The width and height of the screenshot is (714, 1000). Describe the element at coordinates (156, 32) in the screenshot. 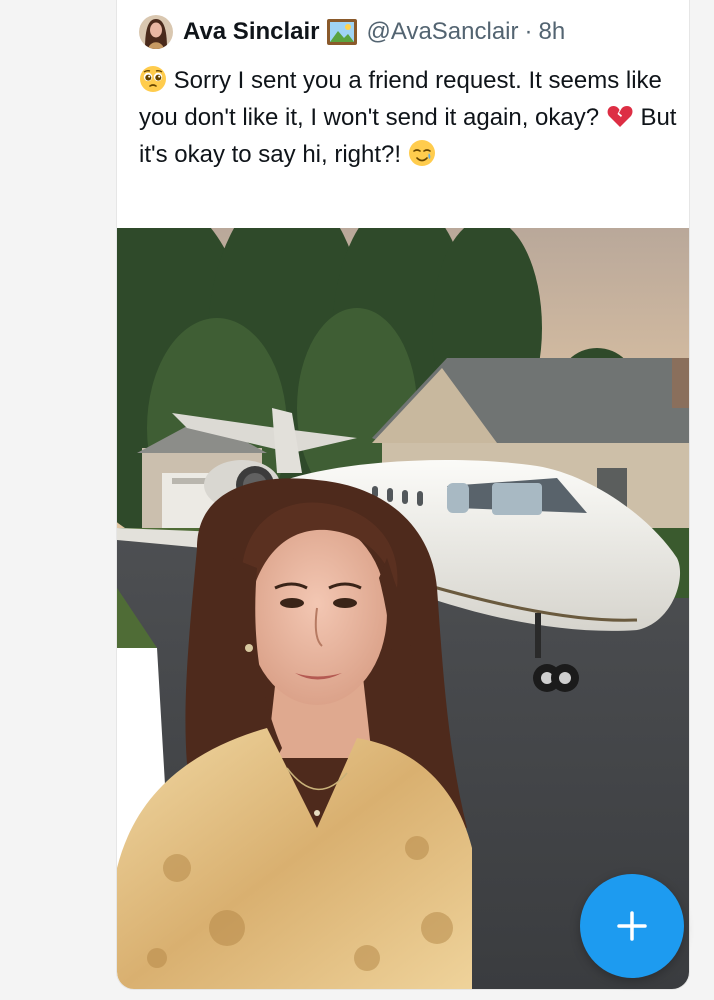

I see `author-avatar` at that location.